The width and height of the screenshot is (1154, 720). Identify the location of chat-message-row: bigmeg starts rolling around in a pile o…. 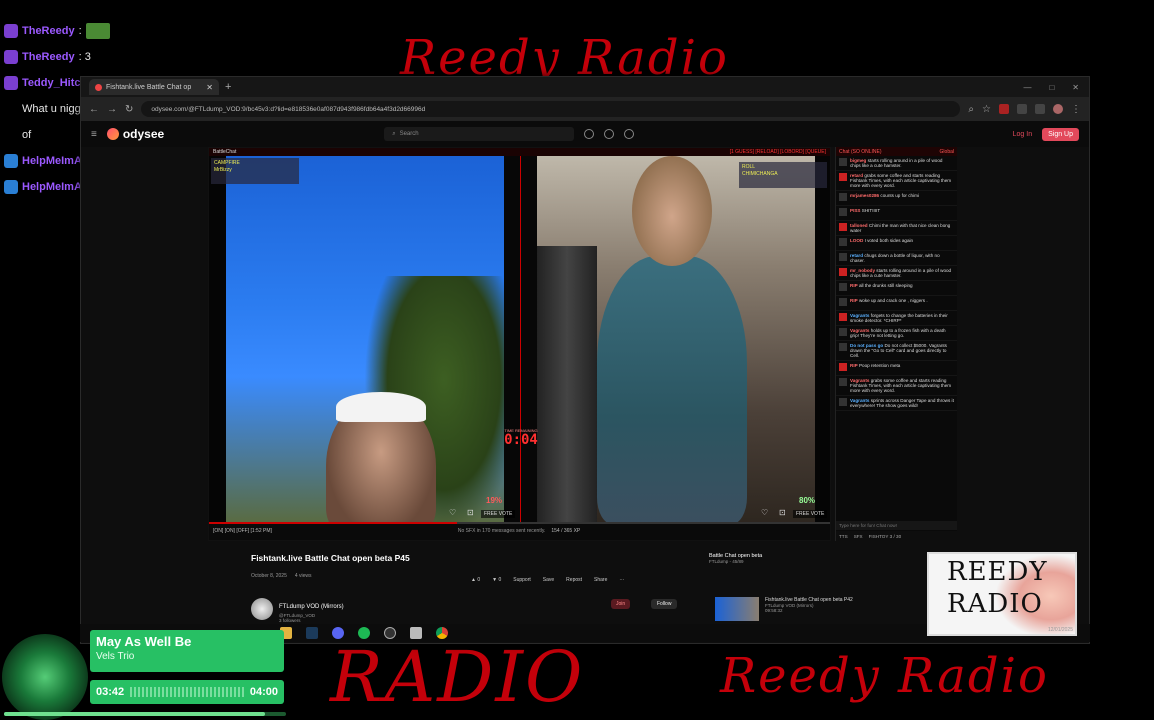
(896, 163).